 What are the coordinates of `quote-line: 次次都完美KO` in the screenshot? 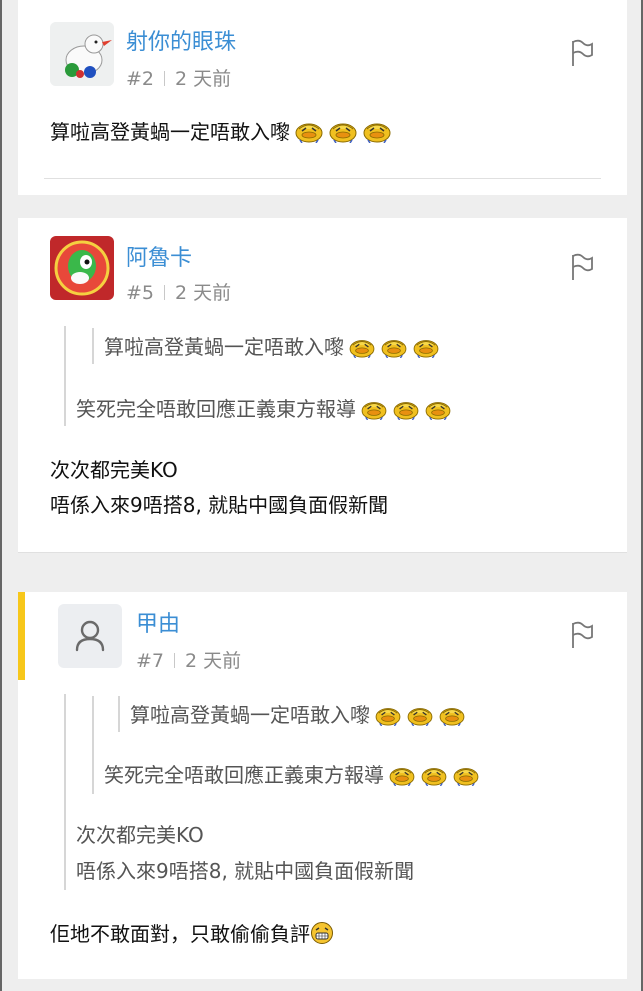 It's located at (140, 835).